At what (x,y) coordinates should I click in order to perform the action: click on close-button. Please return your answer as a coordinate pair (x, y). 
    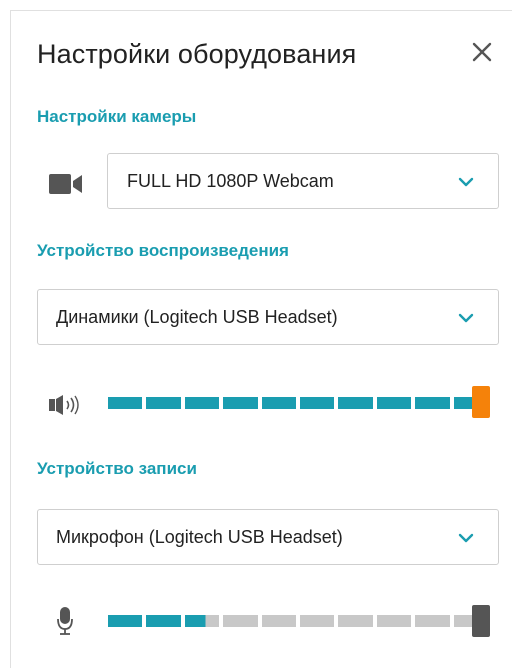
    Looking at the image, I should click on (482, 52).